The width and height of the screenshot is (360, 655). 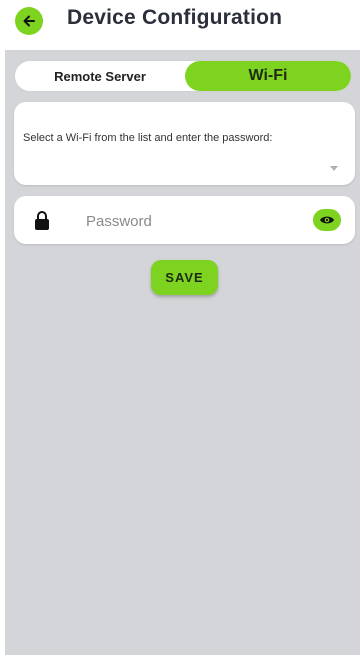 I want to click on save-button: SAVE, so click(x=184, y=277).